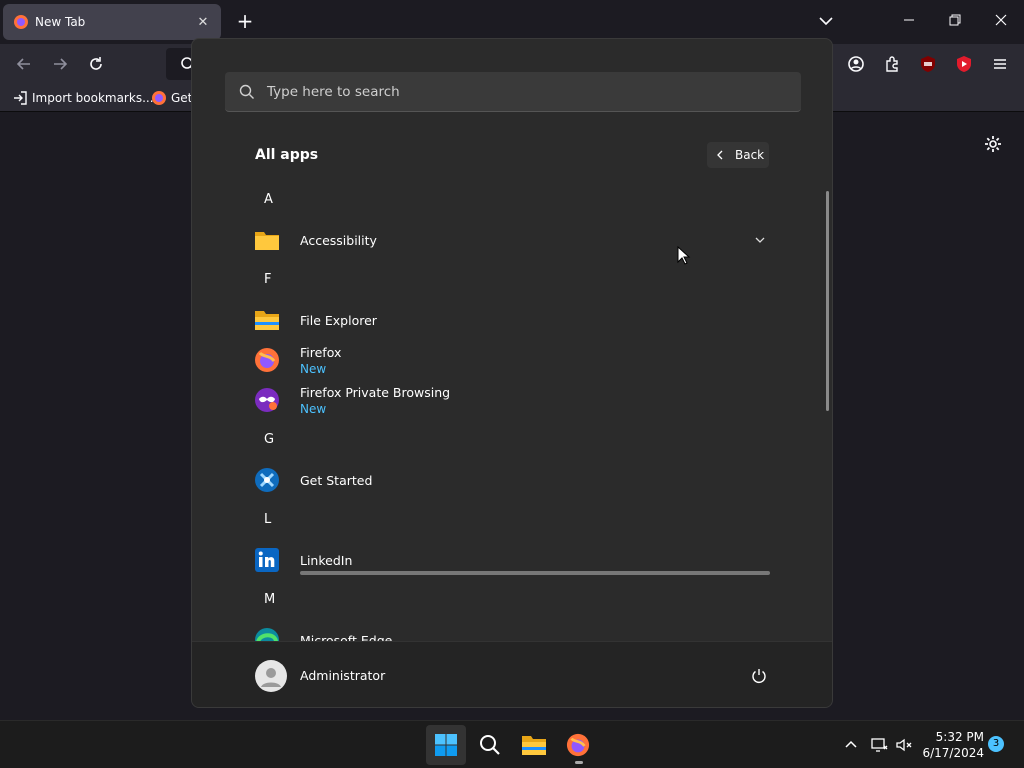  What do you see at coordinates (267, 560) in the screenshot?
I see `linkedin-icon` at bounding box center [267, 560].